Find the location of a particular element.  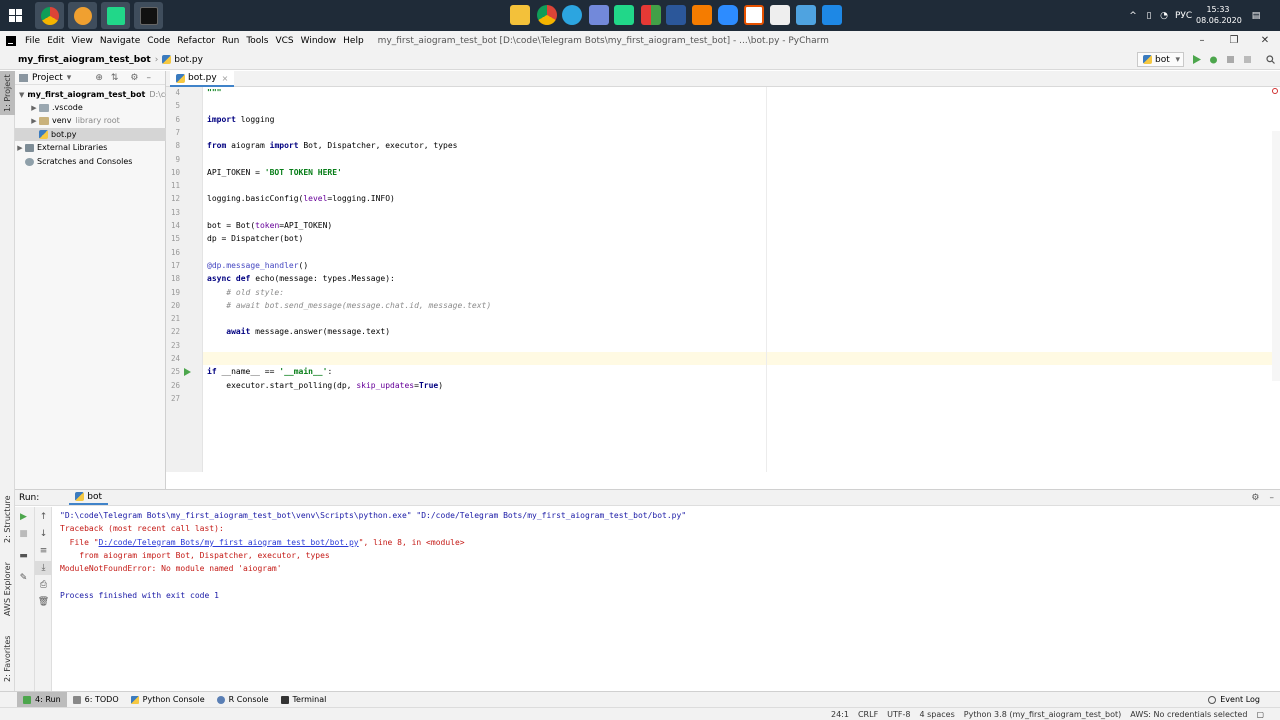

code-line: """ is located at coordinates (214, 92).